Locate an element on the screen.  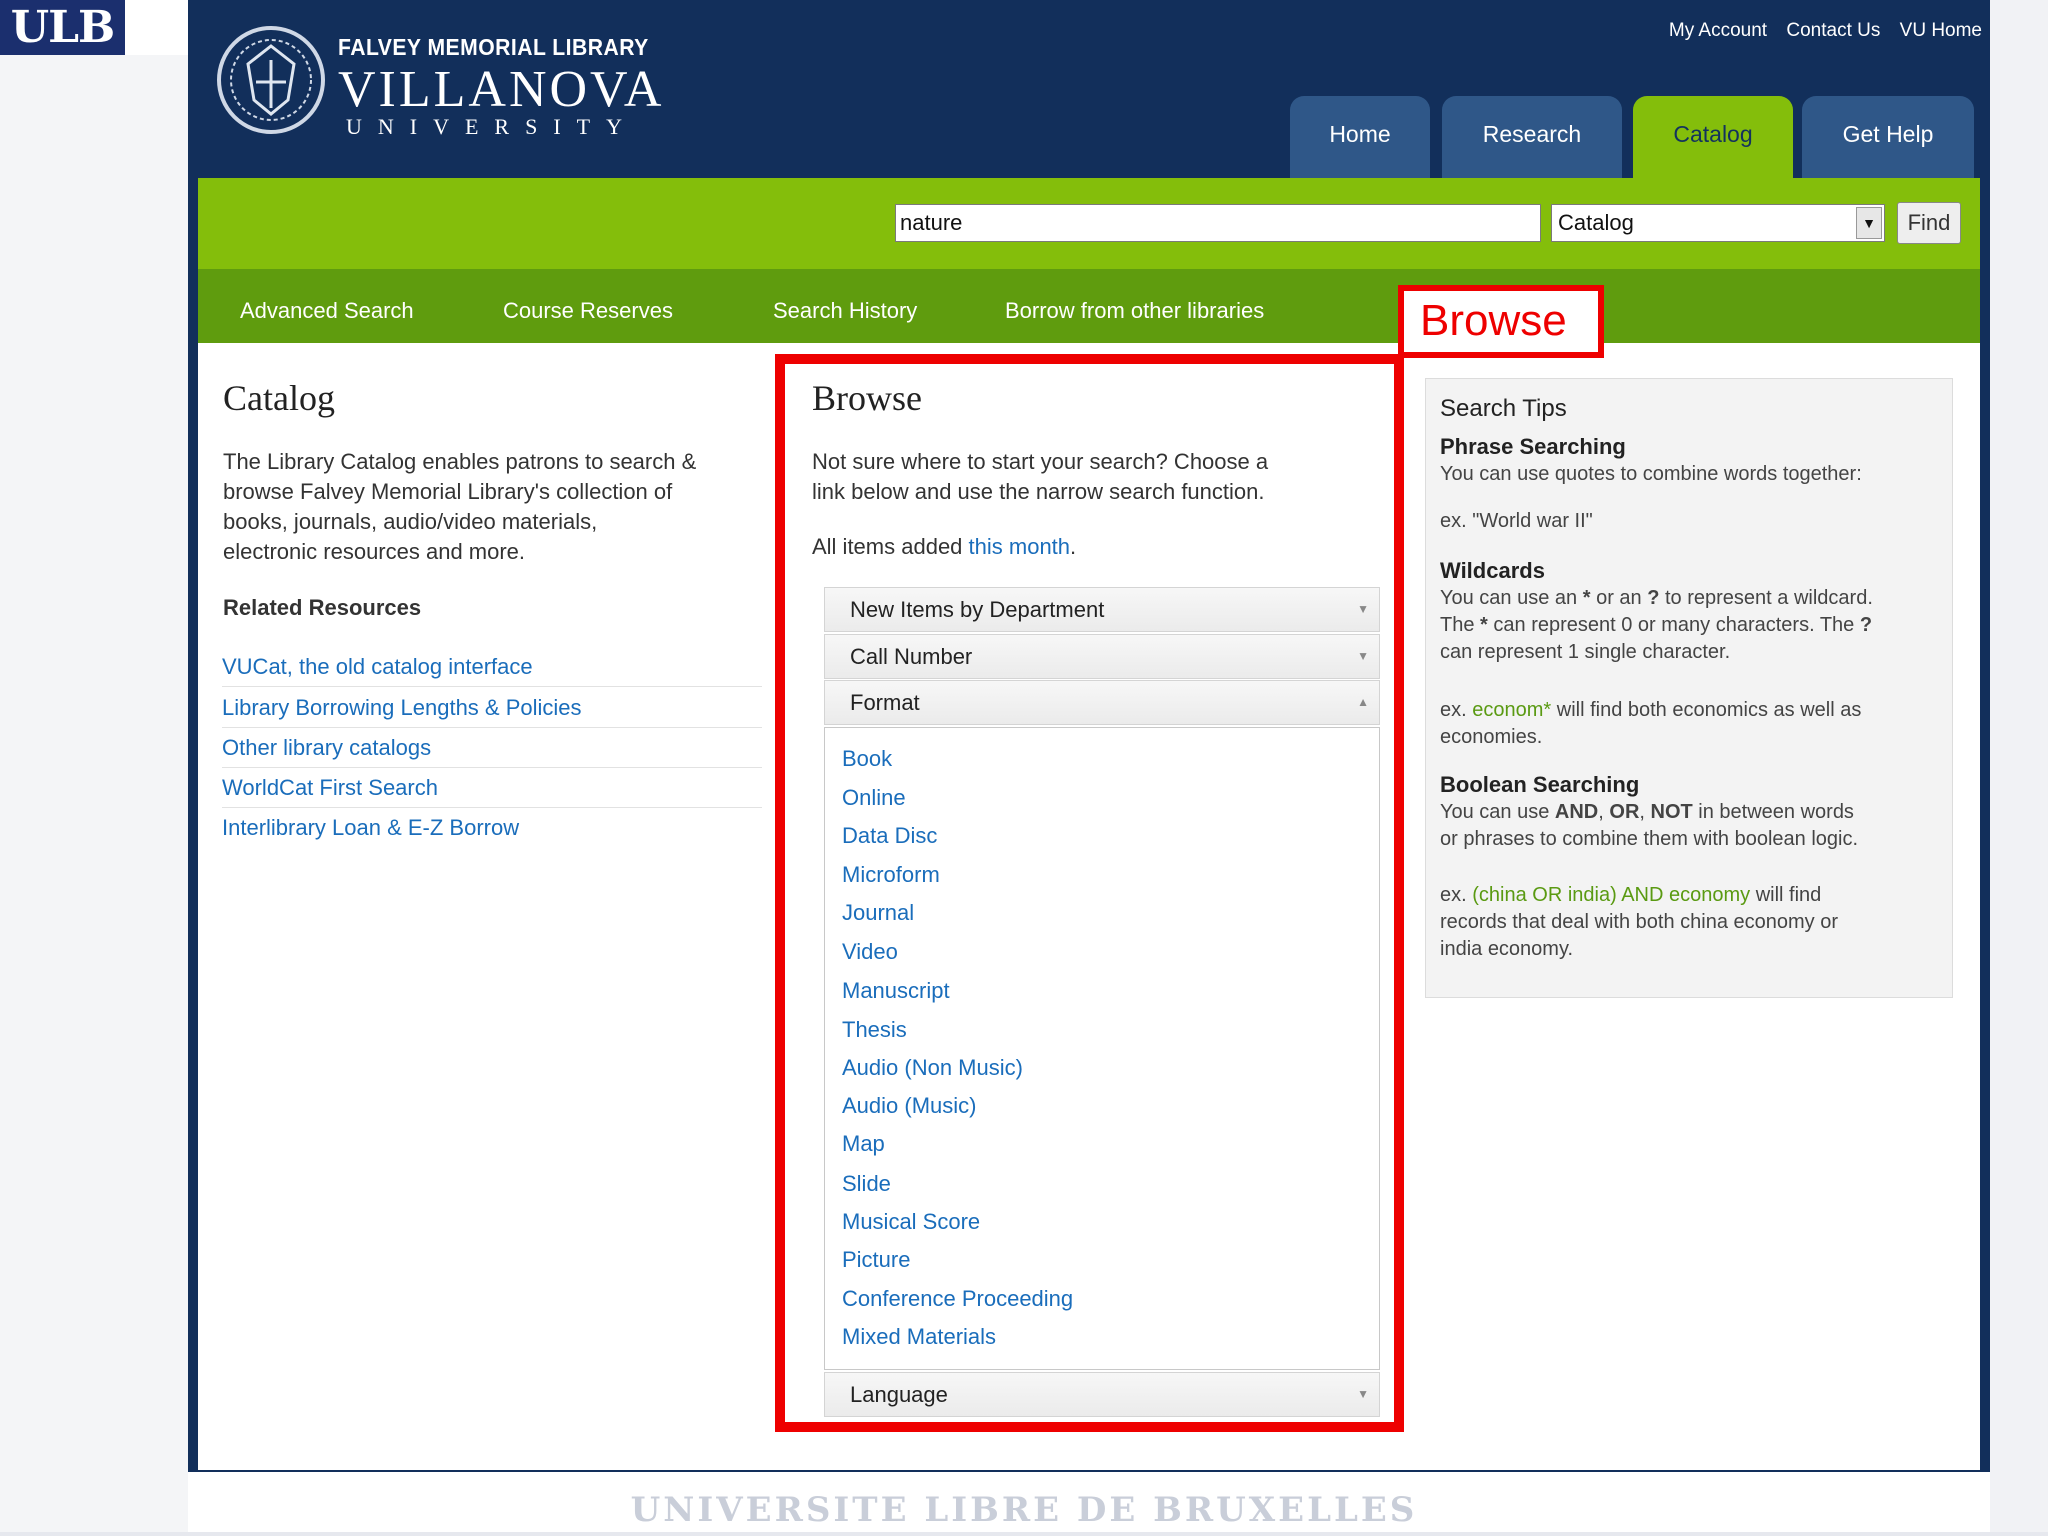
or-keyword: OR is located at coordinates (1624, 812).